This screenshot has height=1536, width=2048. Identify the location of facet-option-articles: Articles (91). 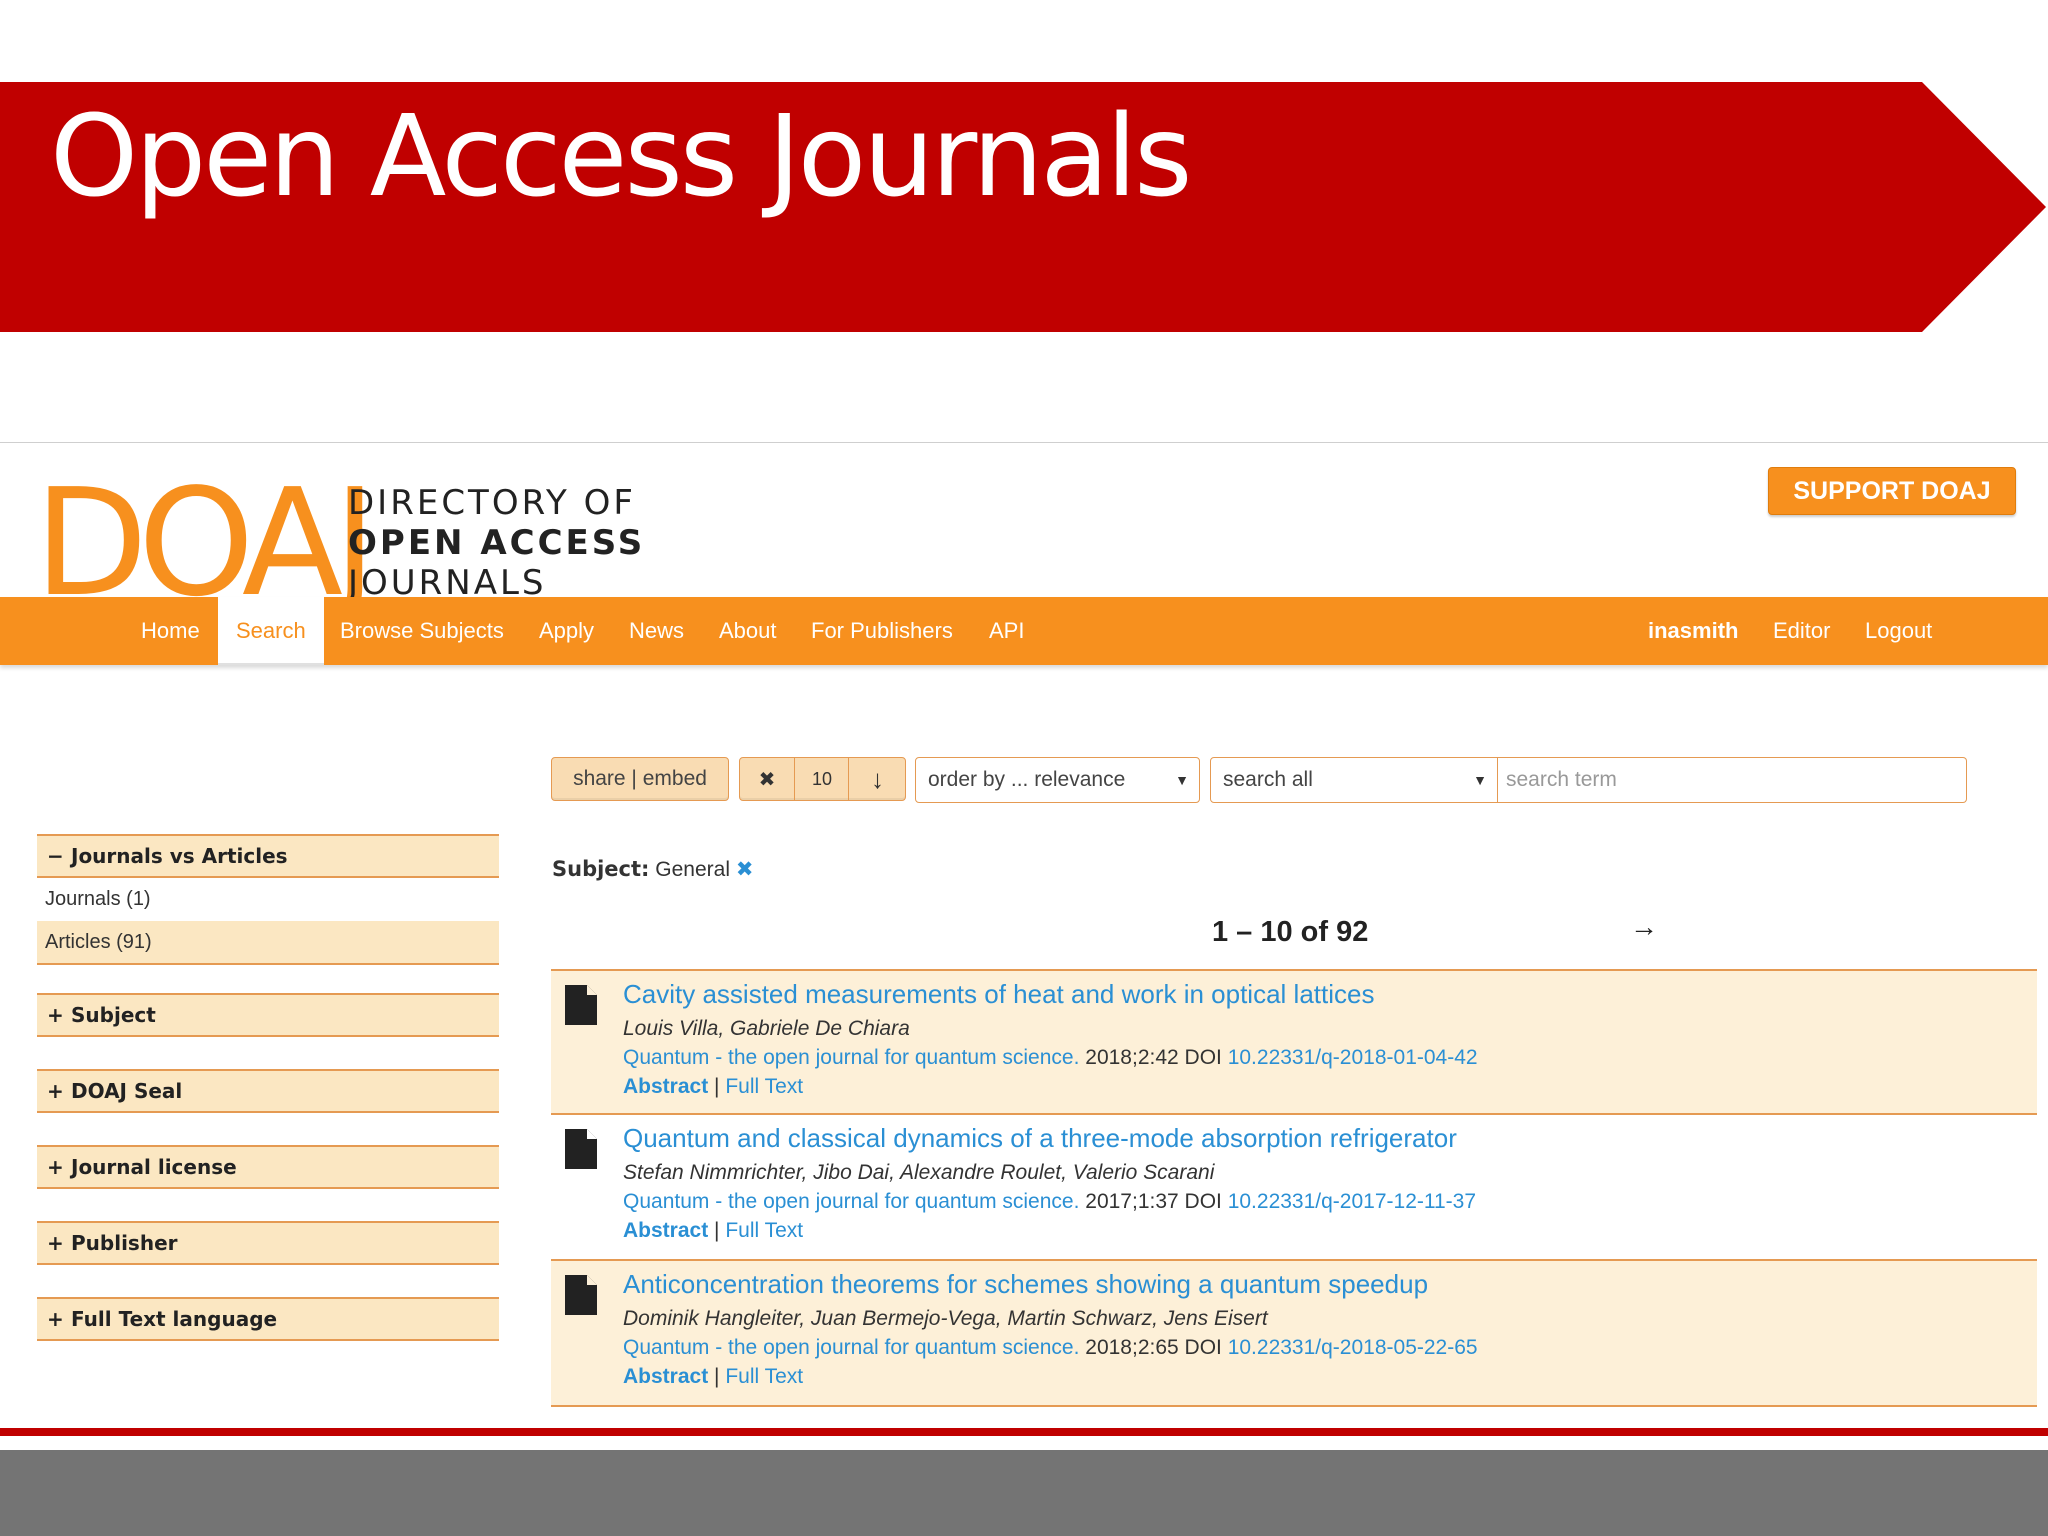
(268, 943).